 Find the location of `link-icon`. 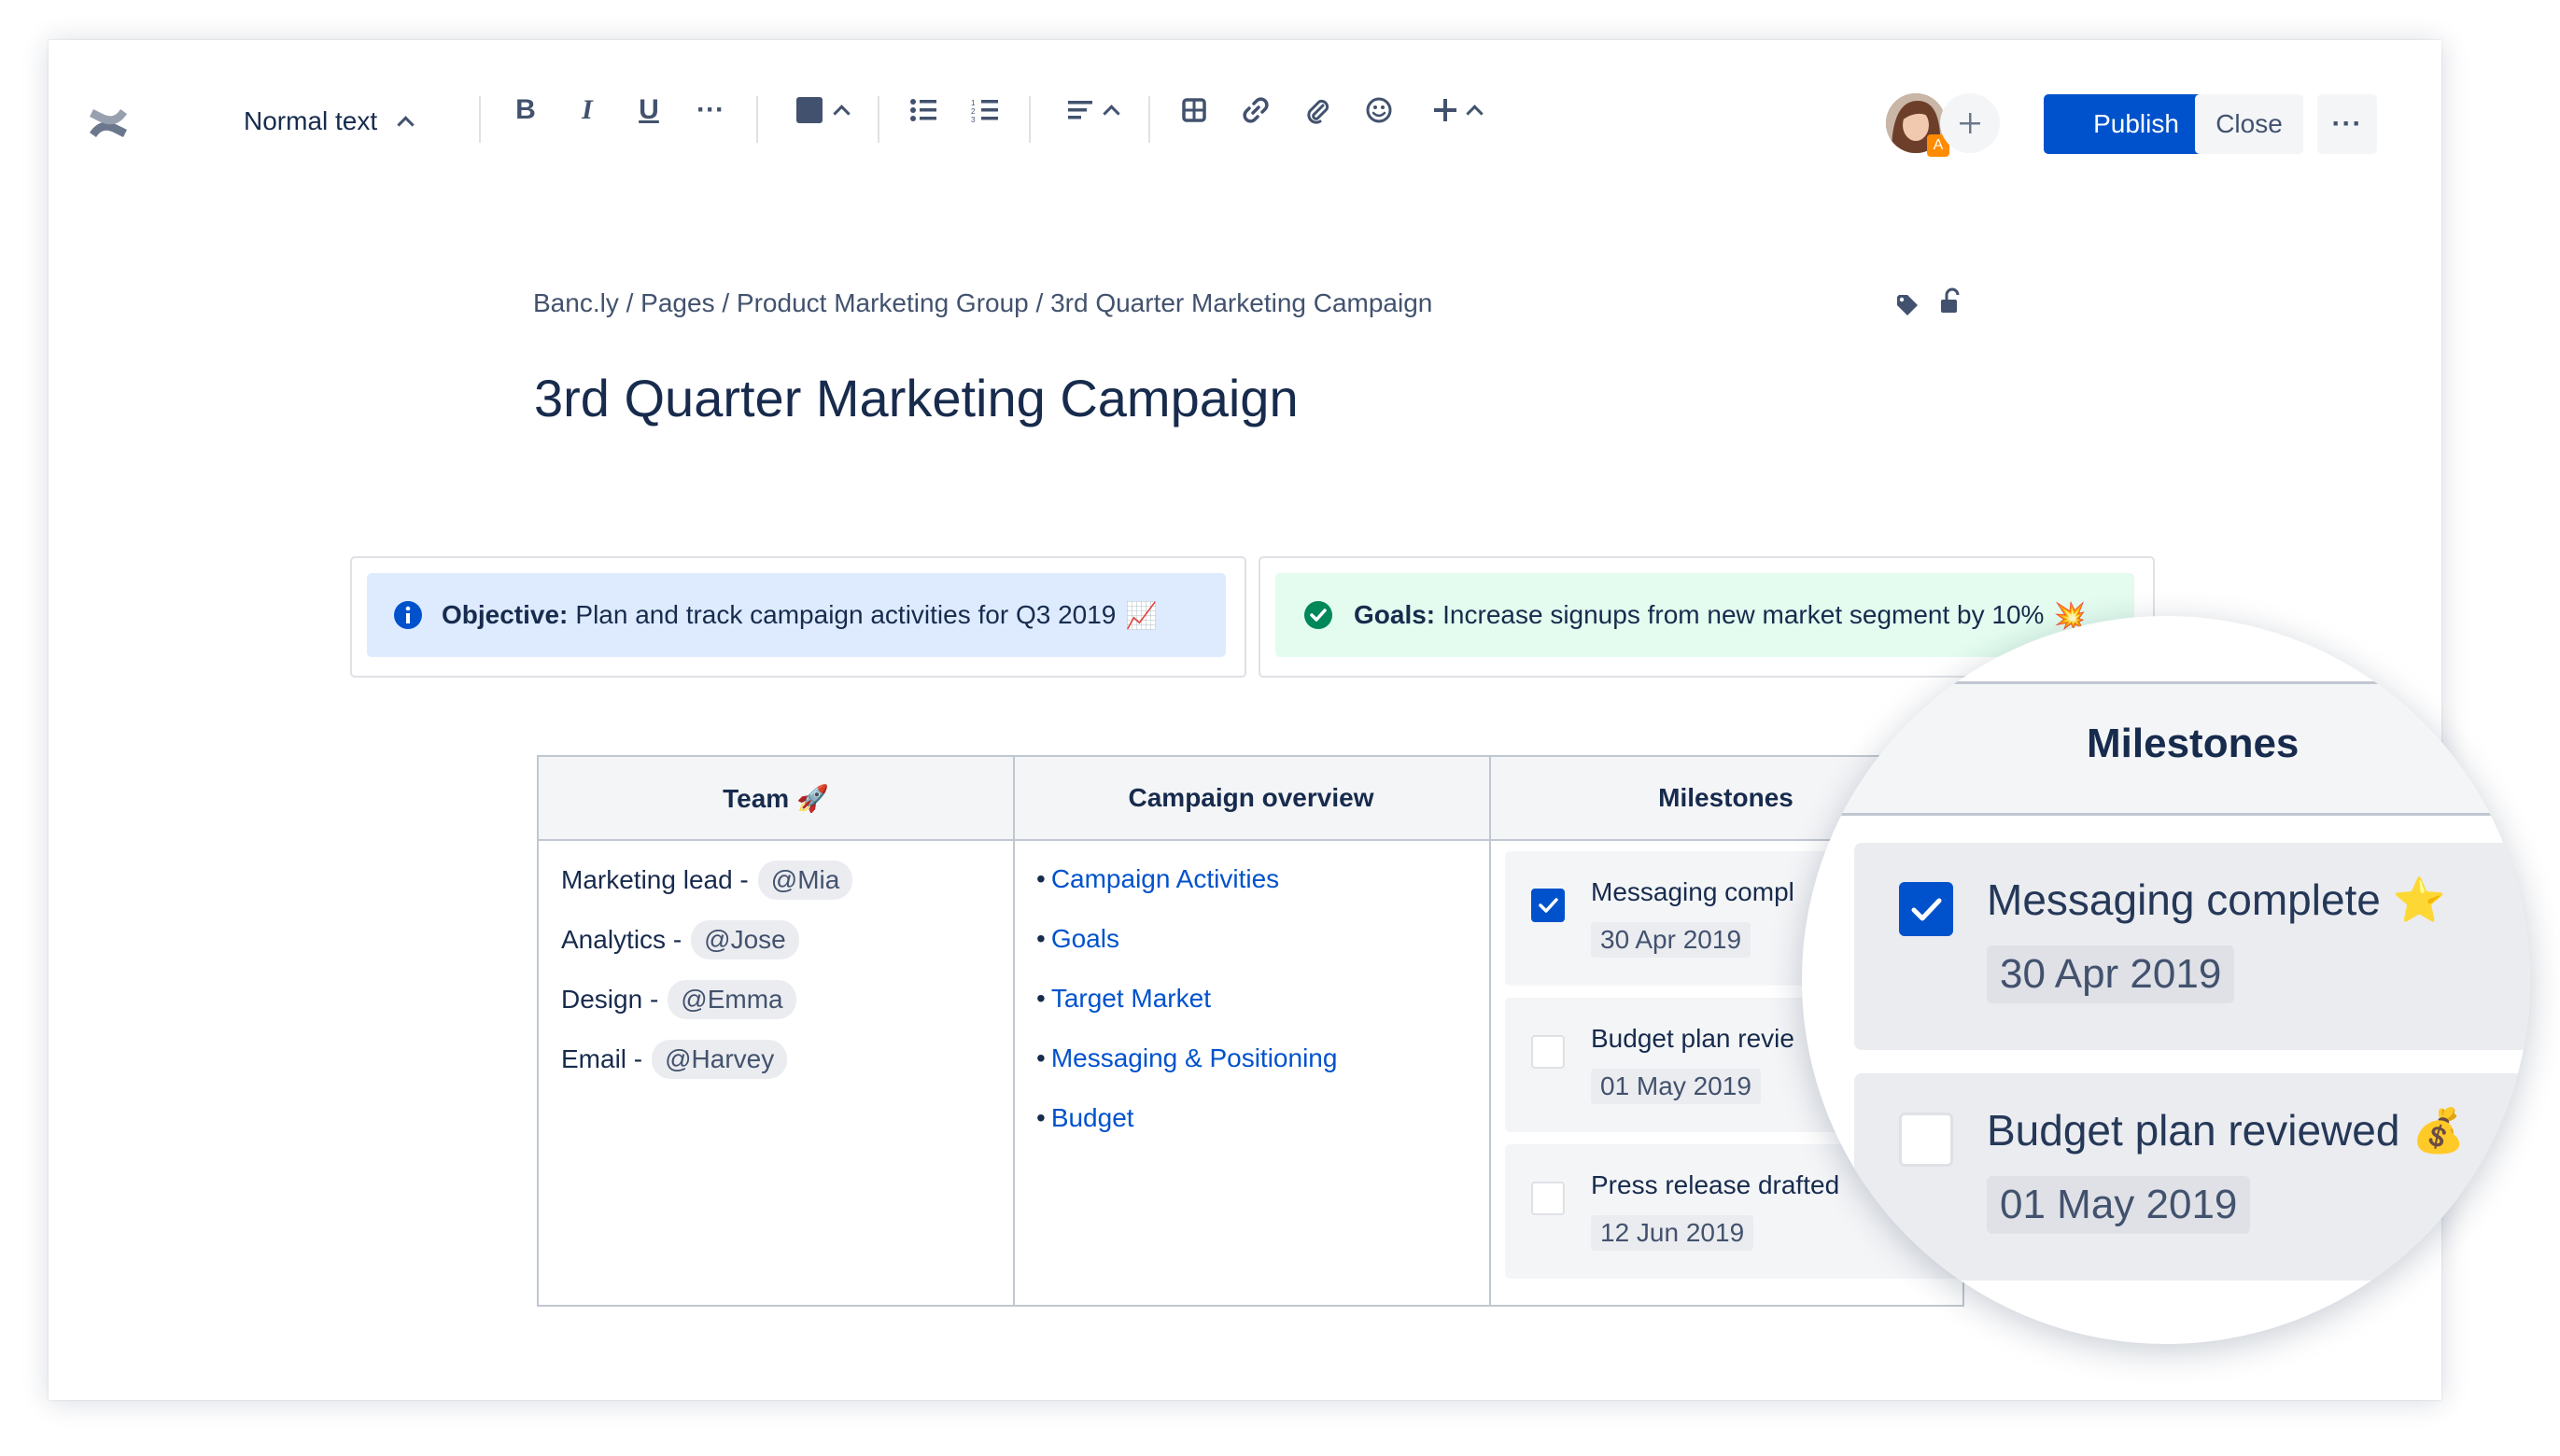

link-icon is located at coordinates (1256, 110).